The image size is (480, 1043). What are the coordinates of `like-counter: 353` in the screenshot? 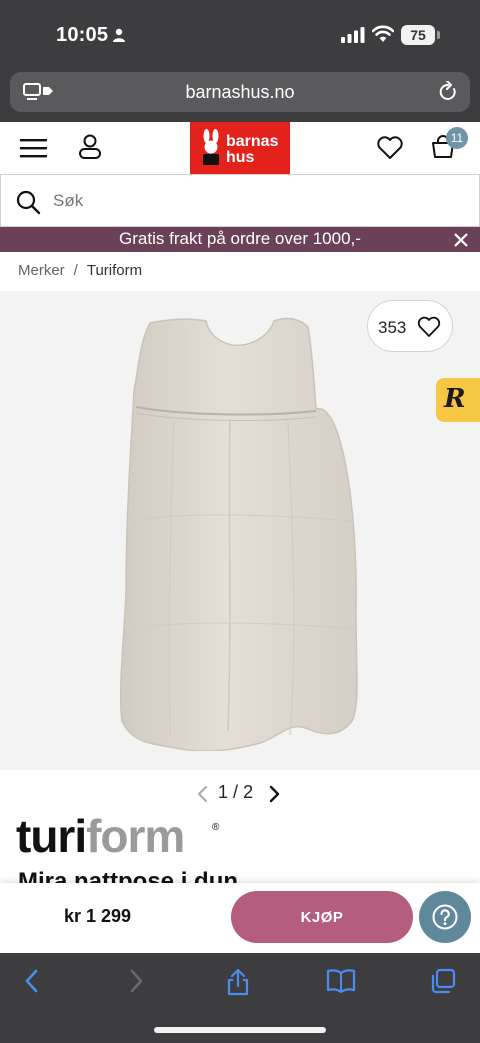 It's located at (410, 326).